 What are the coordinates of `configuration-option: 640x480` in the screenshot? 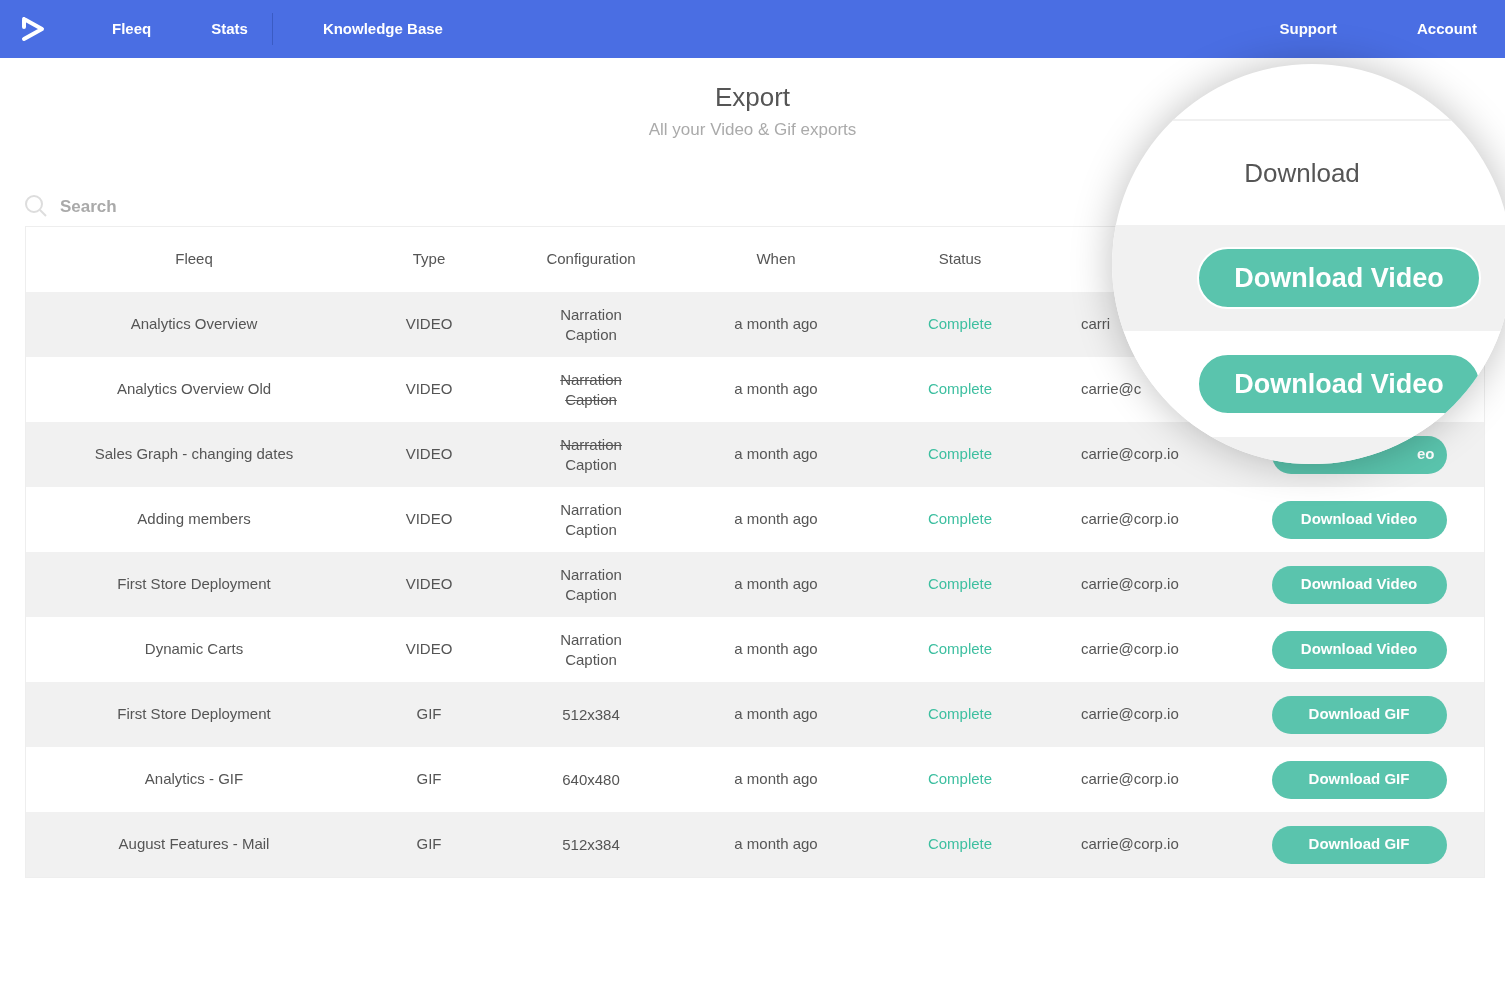 It's located at (591, 779).